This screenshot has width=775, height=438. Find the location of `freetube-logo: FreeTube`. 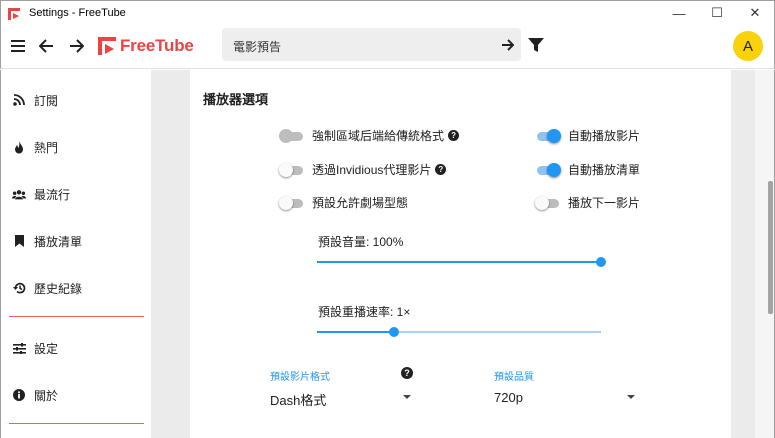

freetube-logo: FreeTube is located at coordinates (146, 46).